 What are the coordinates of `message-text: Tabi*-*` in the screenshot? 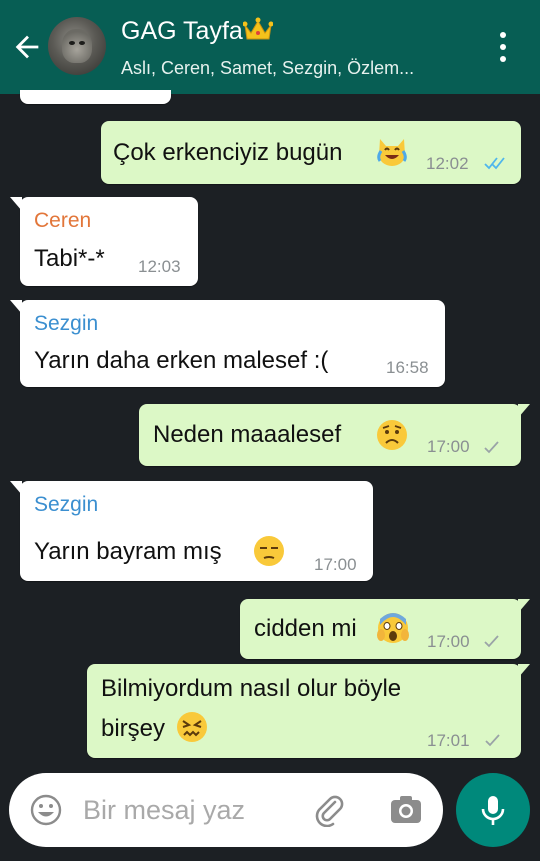 It's located at (69, 258).